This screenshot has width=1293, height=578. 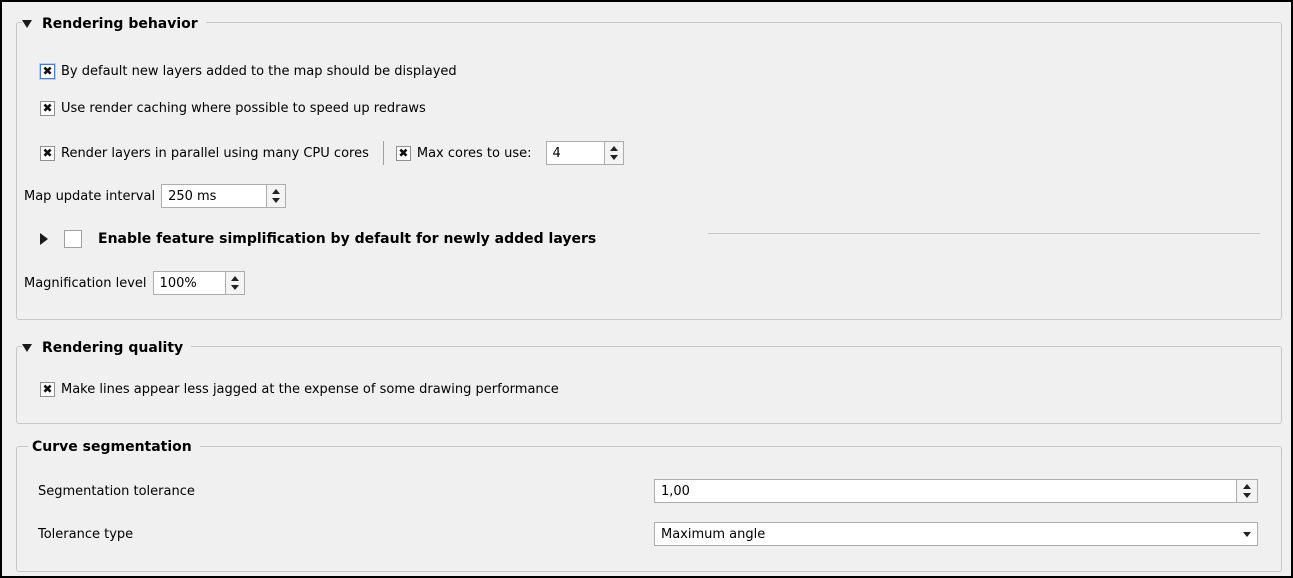 I want to click on magnification-value: 100%, so click(x=189, y=283).